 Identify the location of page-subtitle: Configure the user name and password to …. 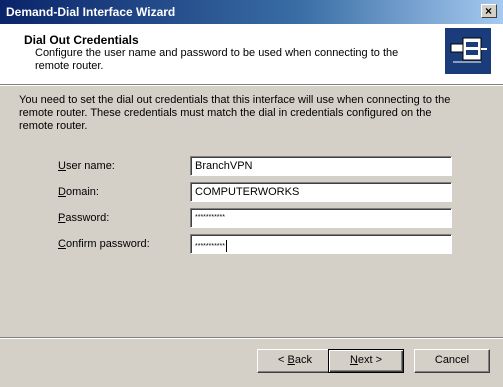
(217, 59).